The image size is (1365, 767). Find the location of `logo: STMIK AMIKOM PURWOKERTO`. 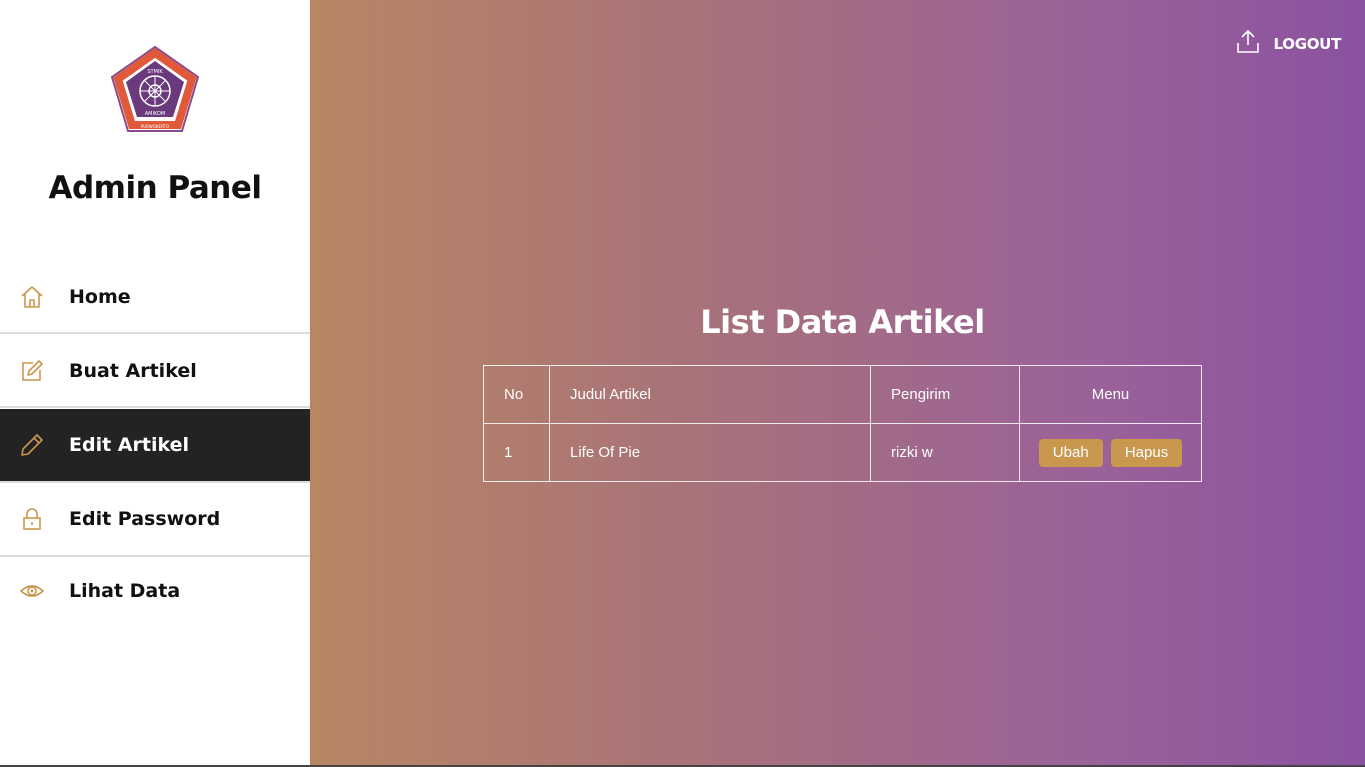

logo: STMIK AMIKOM PURWOKERTO is located at coordinates (155, 89).